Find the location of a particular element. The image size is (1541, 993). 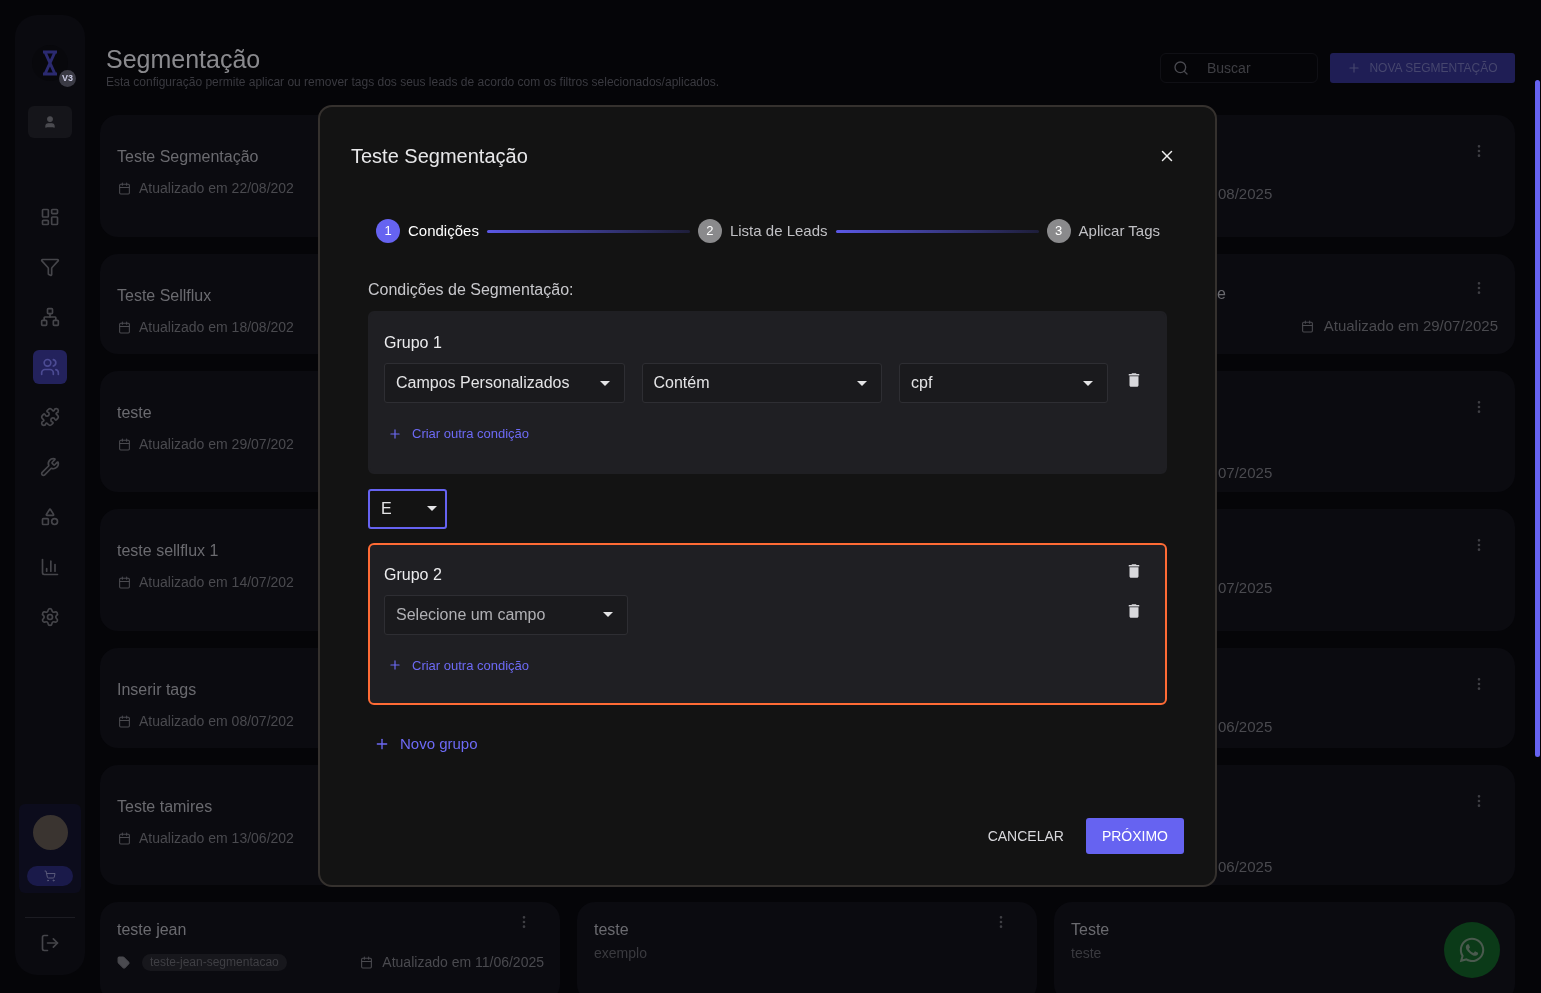

card-title: Teste tamires is located at coordinates (165, 807).